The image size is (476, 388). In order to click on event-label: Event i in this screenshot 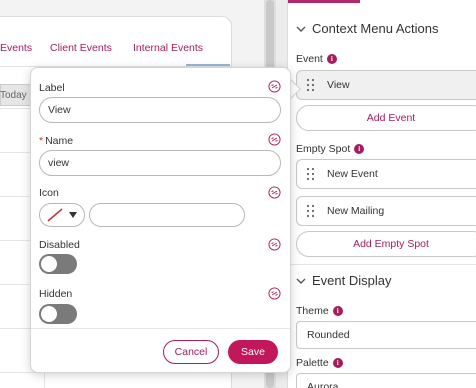, I will do `click(316, 59)`.